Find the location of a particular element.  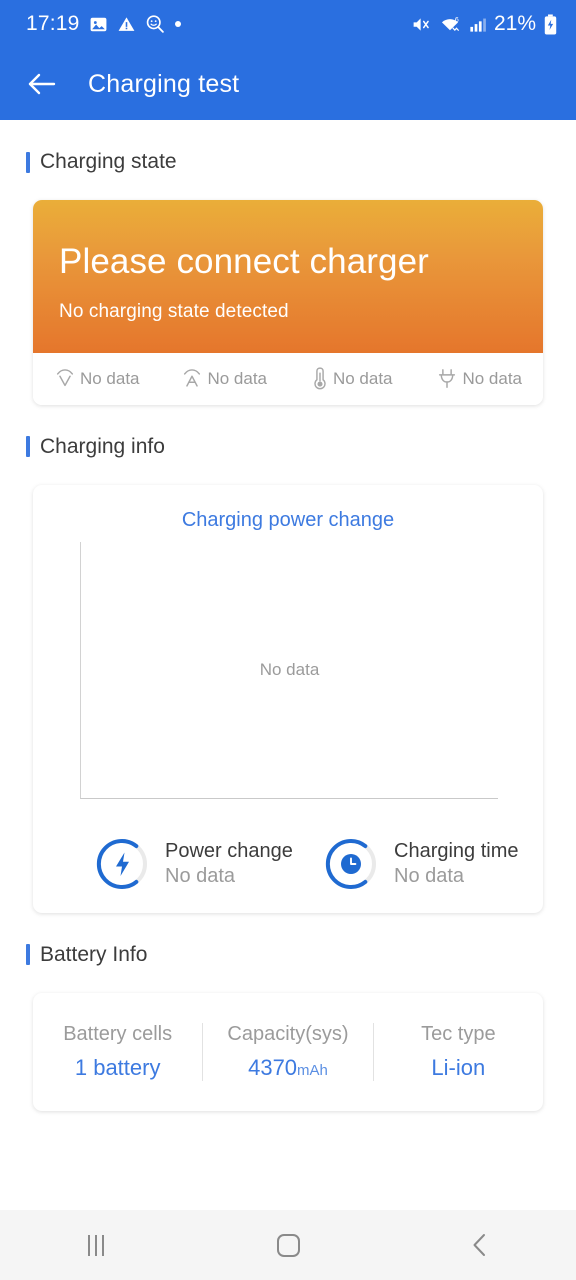

gauge-charging-time: Charging time No data is located at coordinates (428, 864).